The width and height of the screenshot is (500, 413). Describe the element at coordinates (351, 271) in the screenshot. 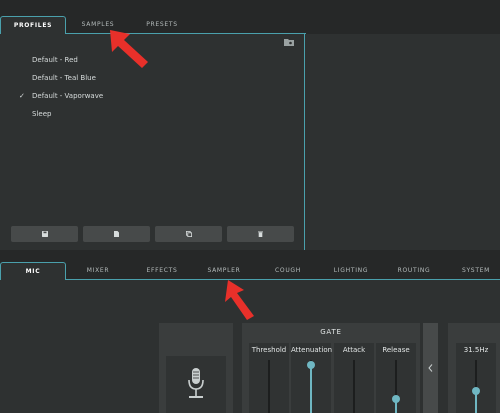

I see `tab-lighting: LIGHTING` at that location.